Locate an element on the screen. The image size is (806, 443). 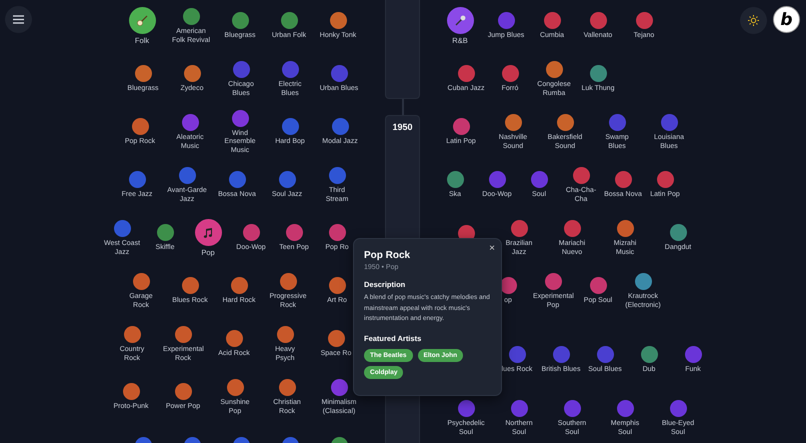
close-button: × is located at coordinates (492, 249).